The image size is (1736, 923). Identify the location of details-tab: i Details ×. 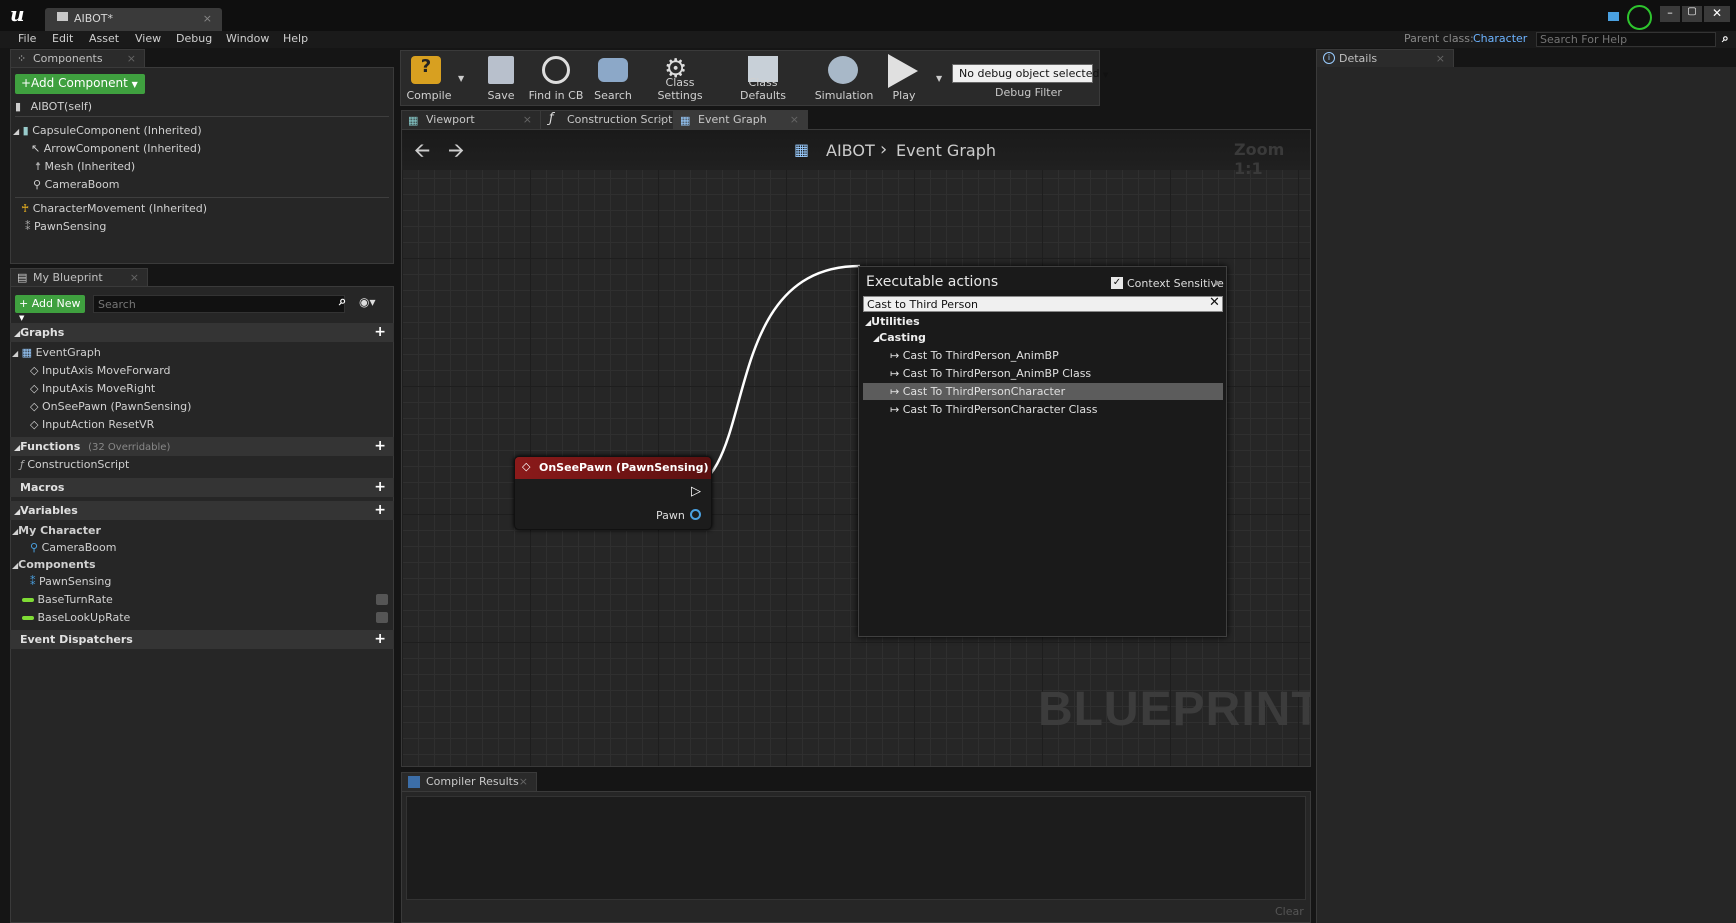
(1385, 58).